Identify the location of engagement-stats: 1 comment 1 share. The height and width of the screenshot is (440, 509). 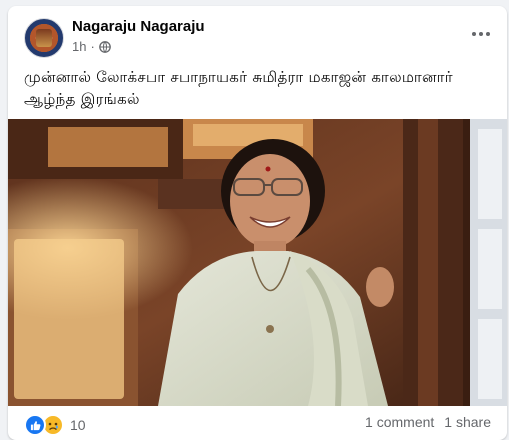
(428, 422).